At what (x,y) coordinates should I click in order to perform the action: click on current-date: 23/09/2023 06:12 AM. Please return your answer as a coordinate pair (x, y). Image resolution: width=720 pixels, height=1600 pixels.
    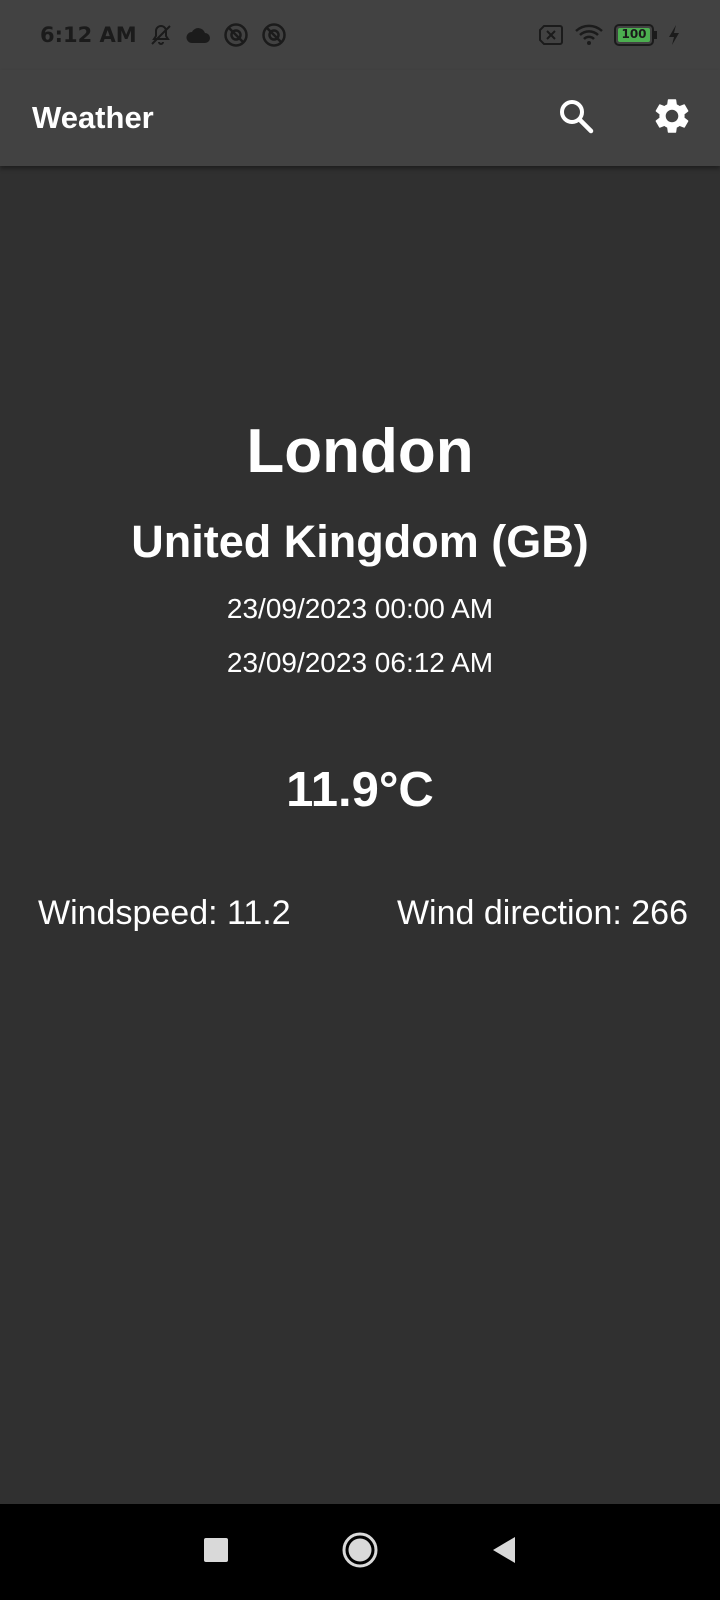
    Looking at the image, I should click on (360, 662).